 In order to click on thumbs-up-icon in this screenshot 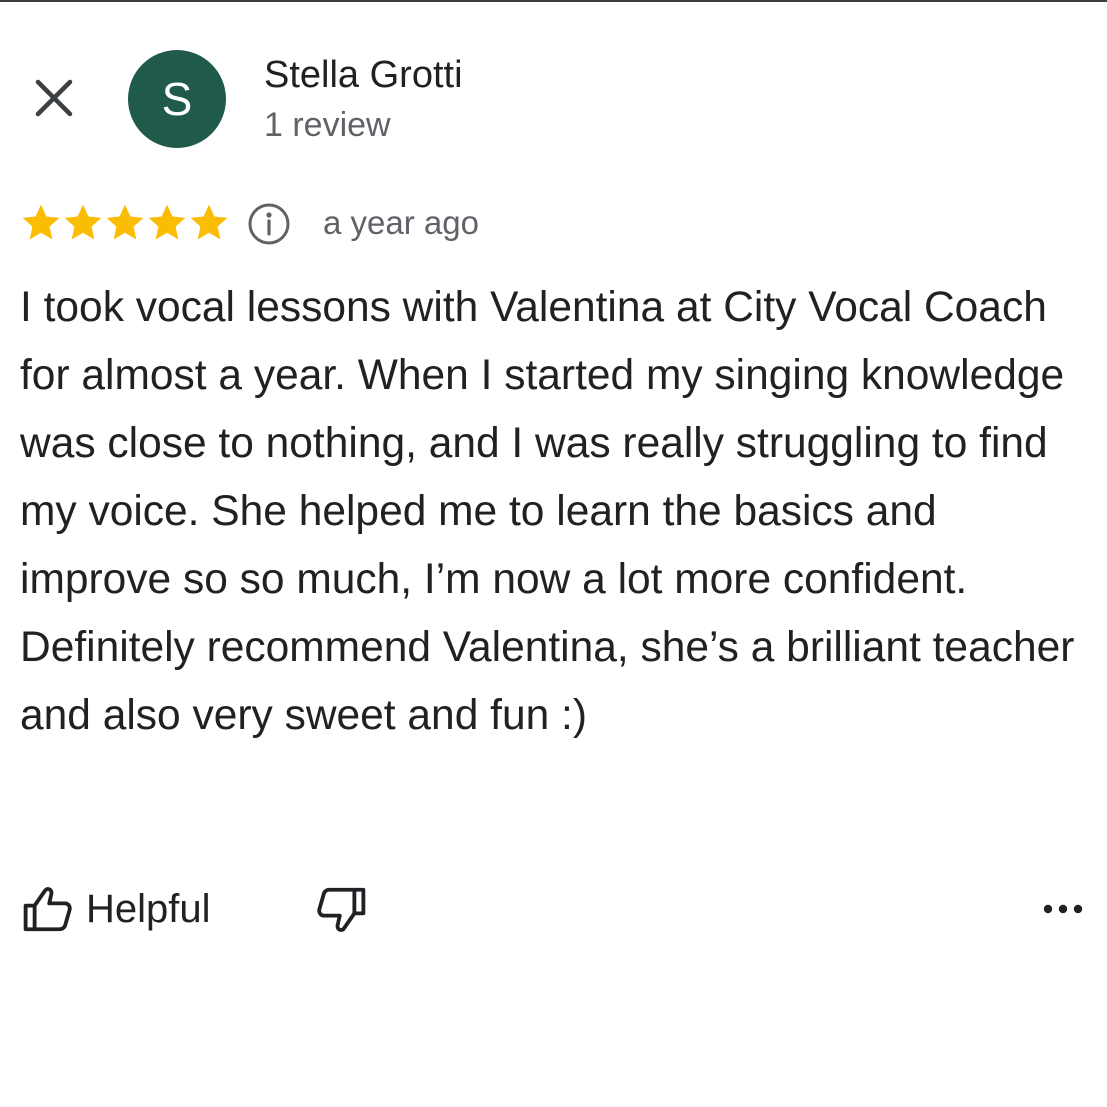, I will do `click(47, 909)`.